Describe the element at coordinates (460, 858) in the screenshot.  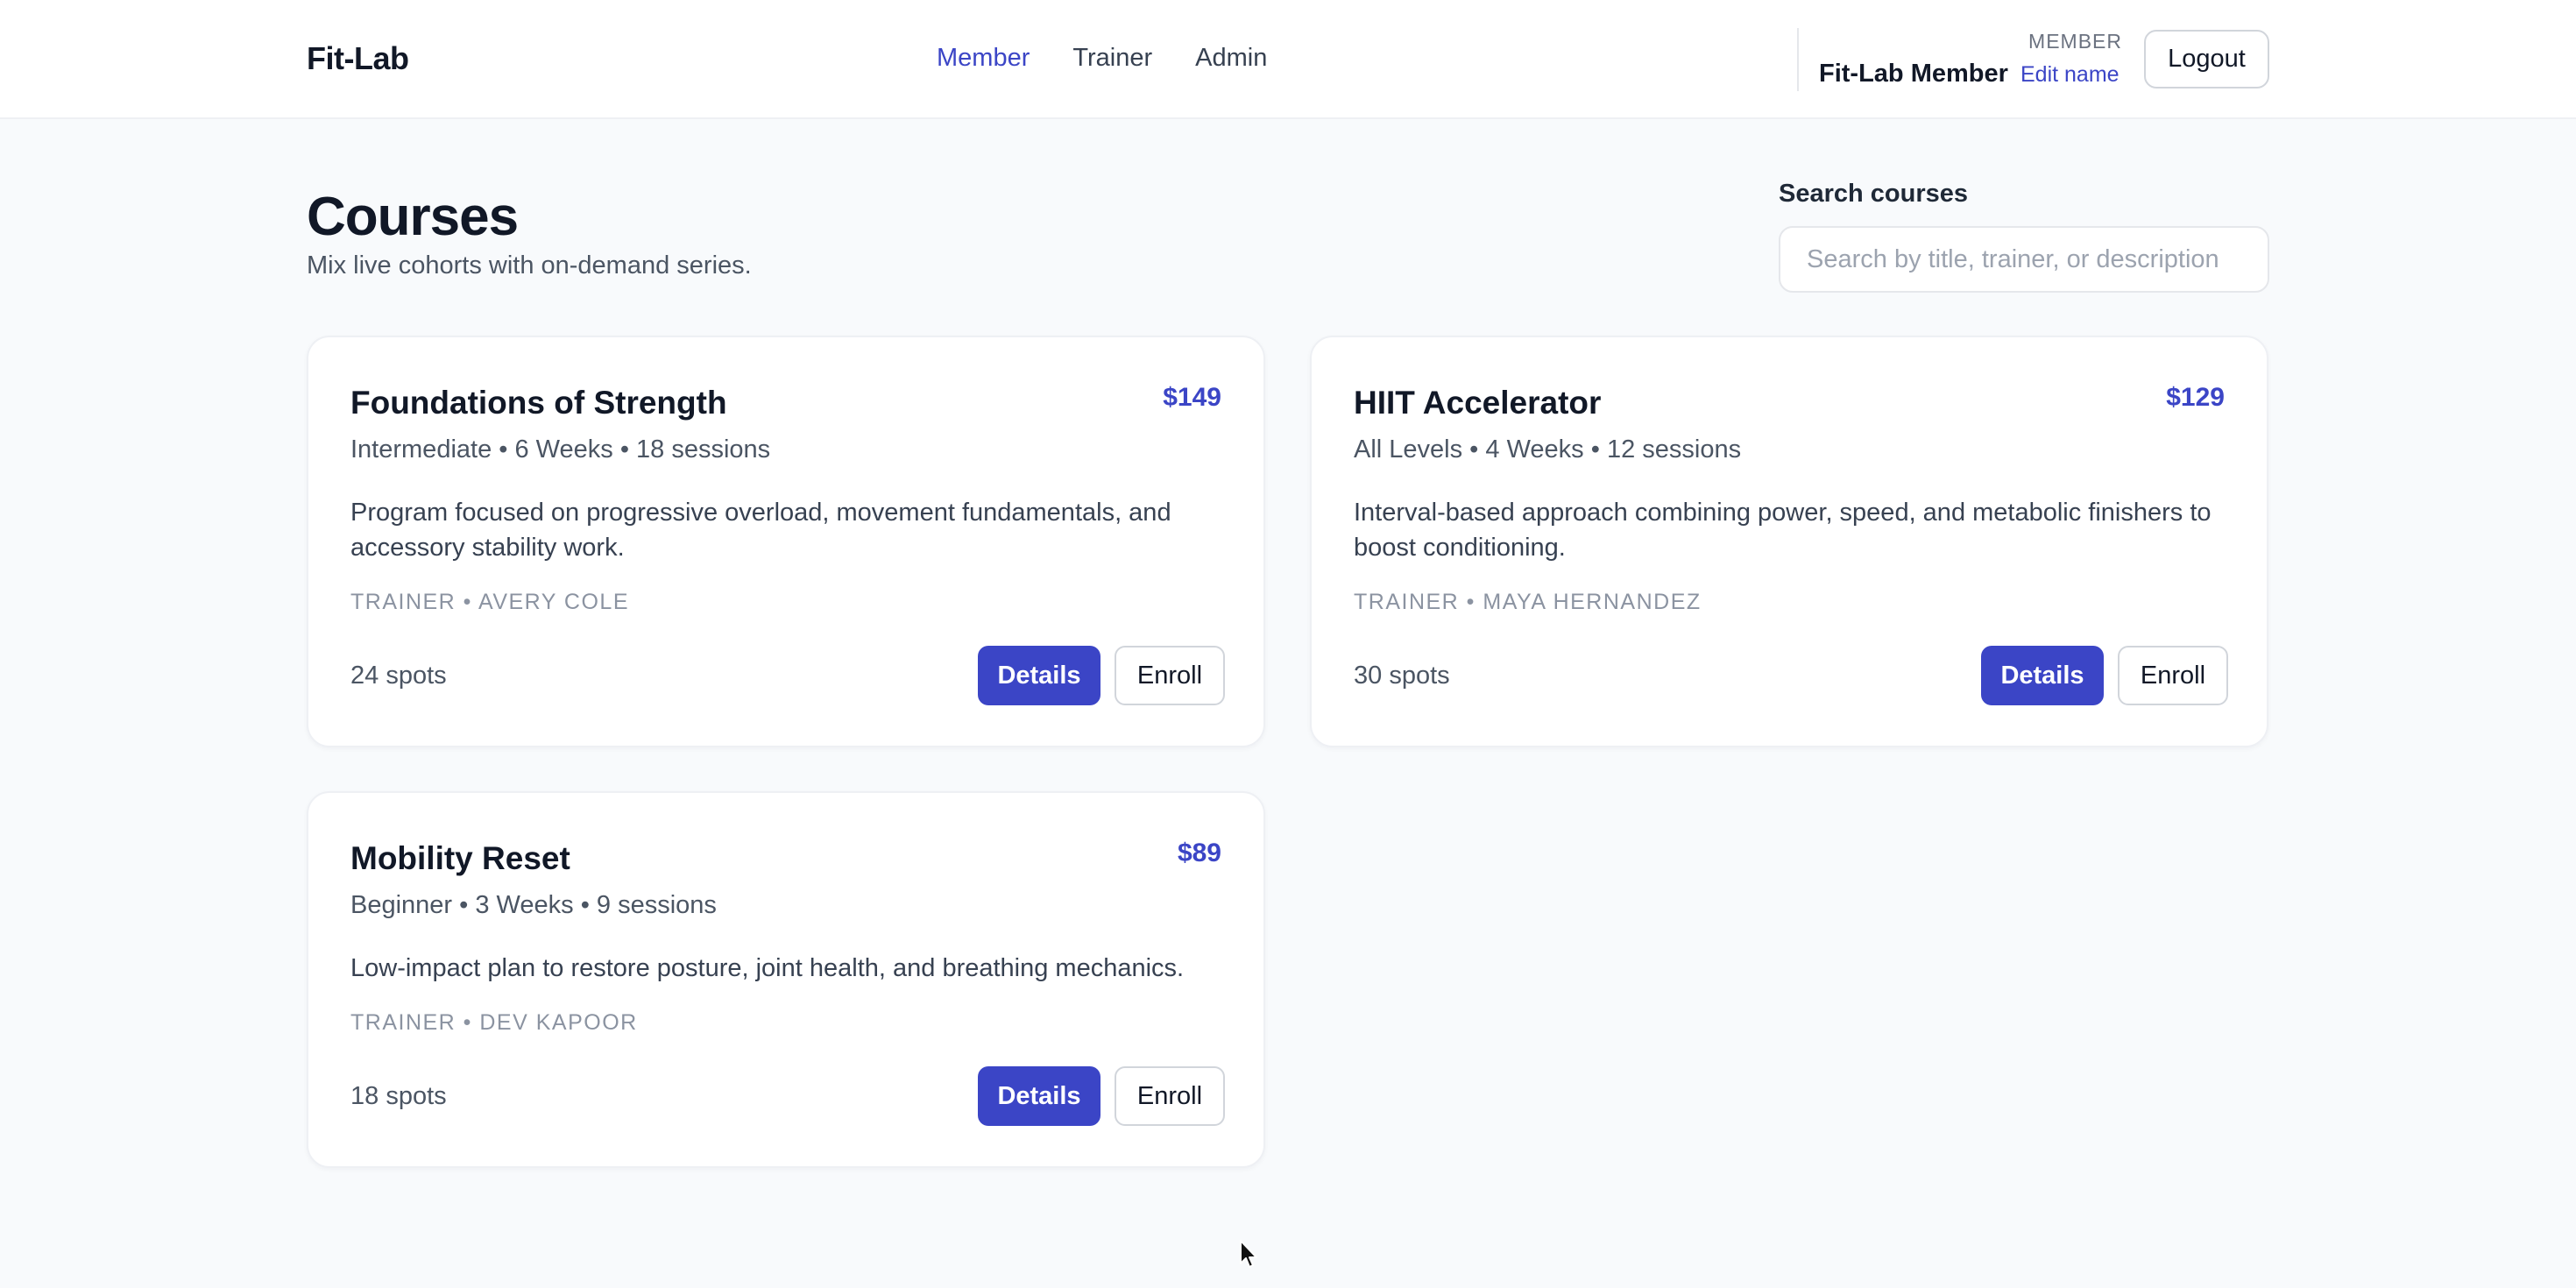
I see `course-title: Mobility Reset` at that location.